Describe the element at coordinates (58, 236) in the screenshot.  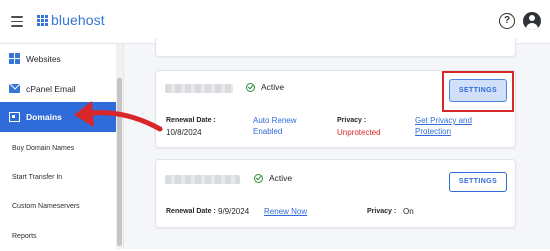
I see `sidebar-subitem-reports: Reports` at that location.